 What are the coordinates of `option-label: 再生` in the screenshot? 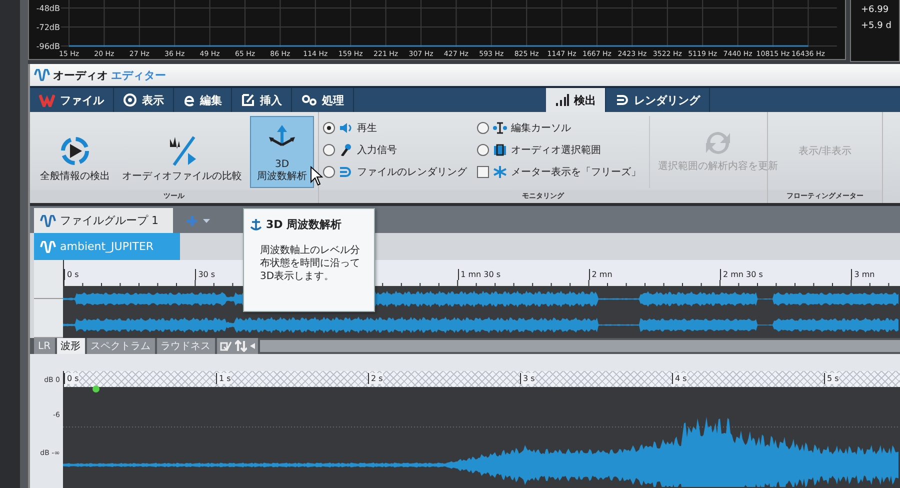 It's located at (367, 128).